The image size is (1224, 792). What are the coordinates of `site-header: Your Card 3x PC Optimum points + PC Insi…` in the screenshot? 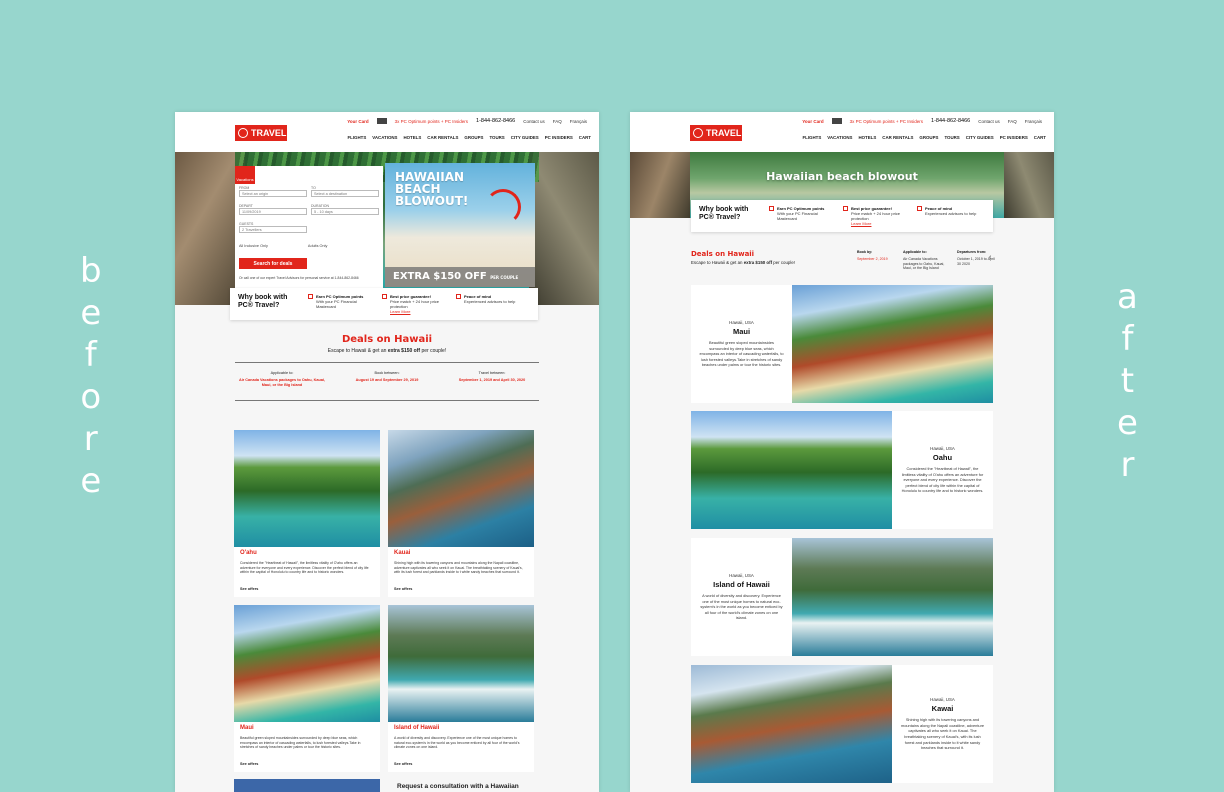 It's located at (842, 132).